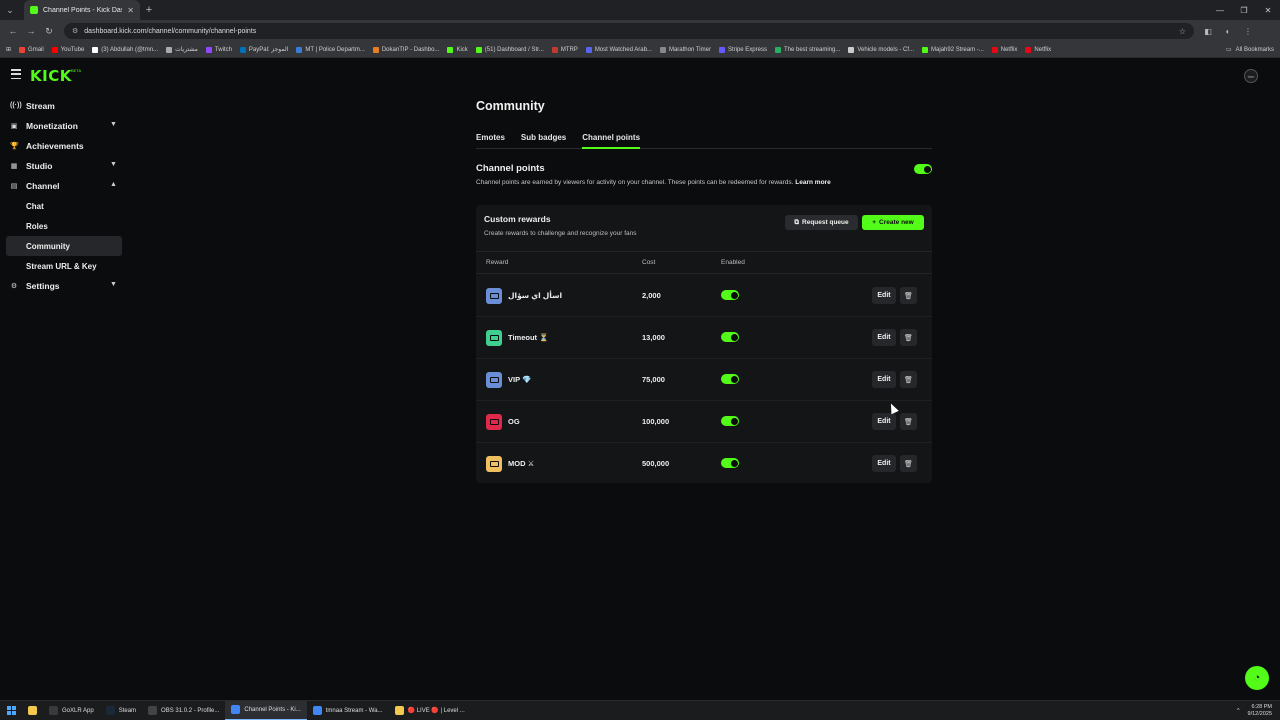 This screenshot has width=1280, height=720. What do you see at coordinates (263, 49) in the screenshot?
I see `bookmark-item: PayPal: الموجز` at bounding box center [263, 49].